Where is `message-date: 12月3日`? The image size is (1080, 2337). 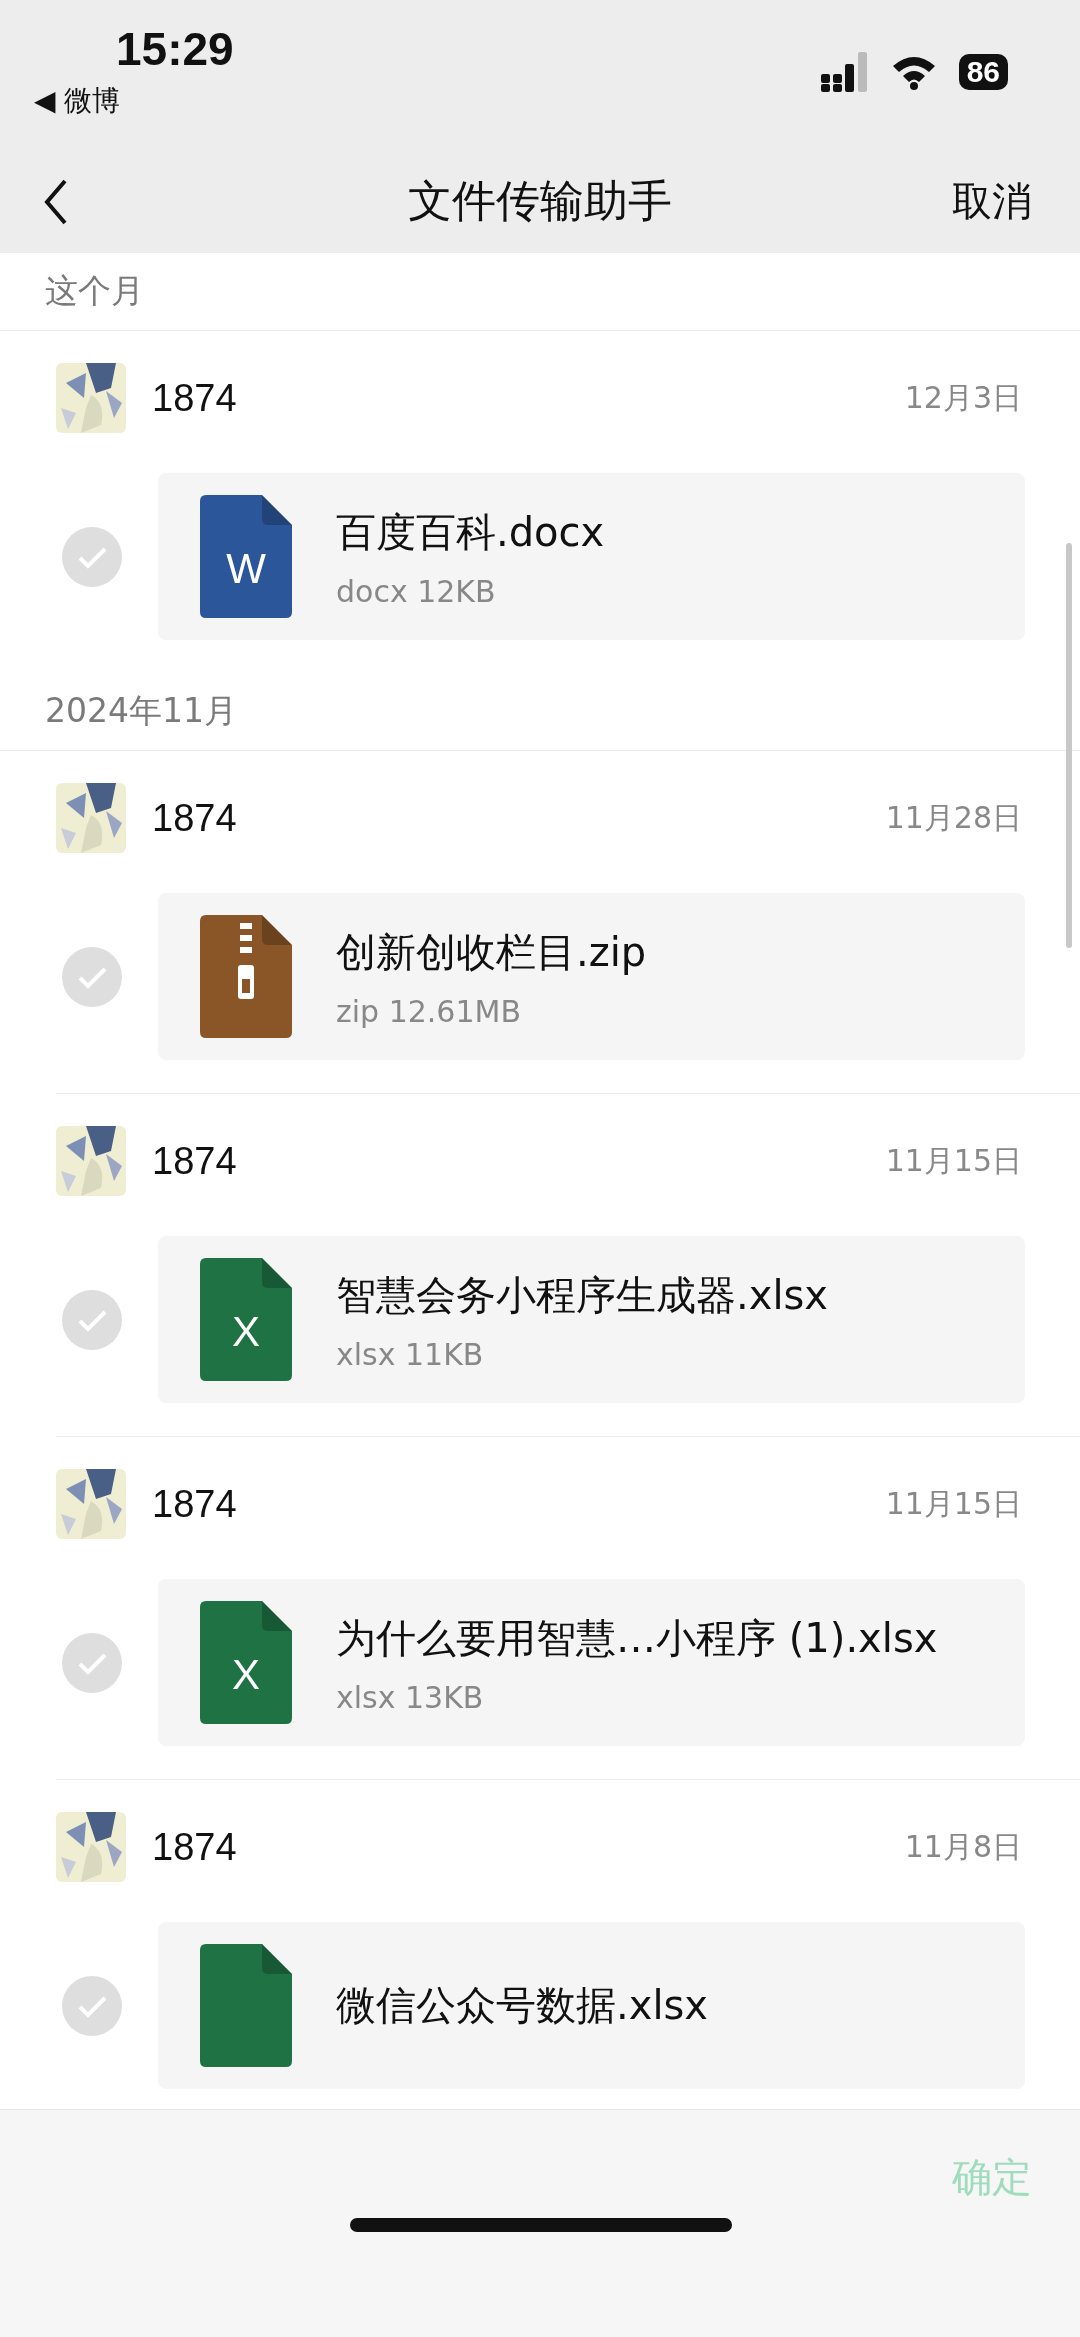 message-date: 12月3日 is located at coordinates (963, 397).